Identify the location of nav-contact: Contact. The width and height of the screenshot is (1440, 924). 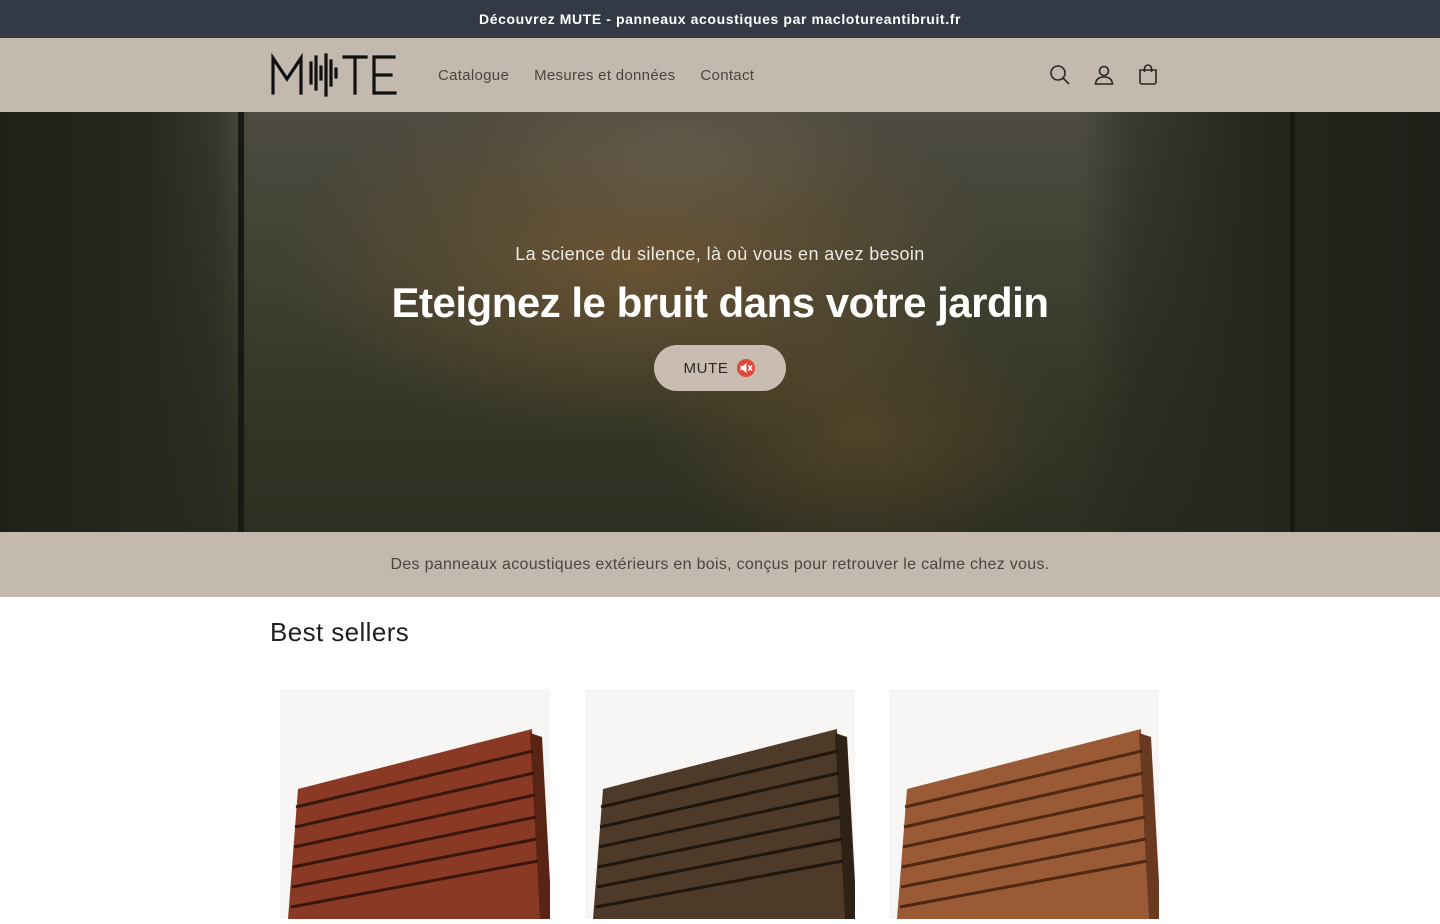
(727, 75).